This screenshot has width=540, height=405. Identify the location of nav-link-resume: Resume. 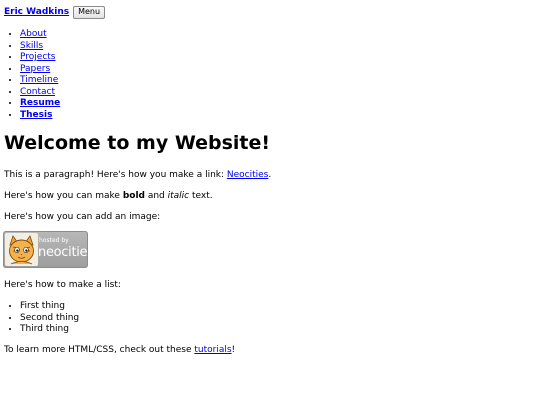
(40, 103).